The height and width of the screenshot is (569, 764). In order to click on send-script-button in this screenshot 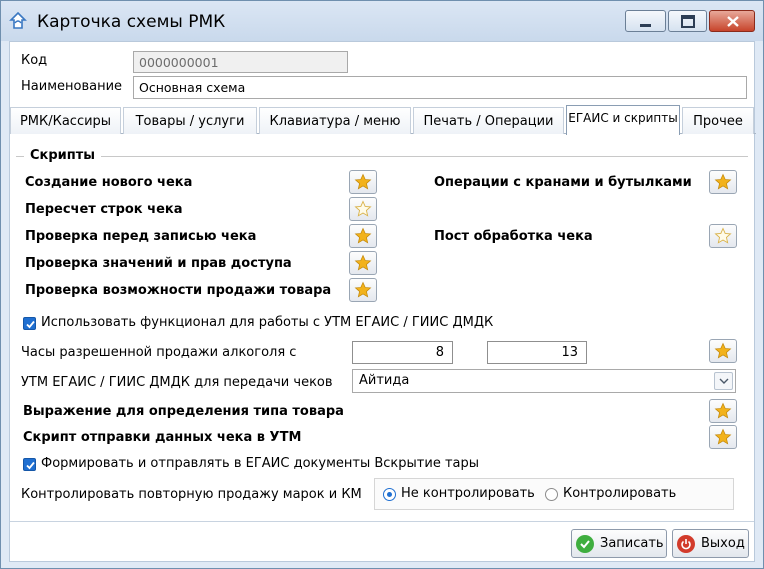, I will do `click(723, 437)`.